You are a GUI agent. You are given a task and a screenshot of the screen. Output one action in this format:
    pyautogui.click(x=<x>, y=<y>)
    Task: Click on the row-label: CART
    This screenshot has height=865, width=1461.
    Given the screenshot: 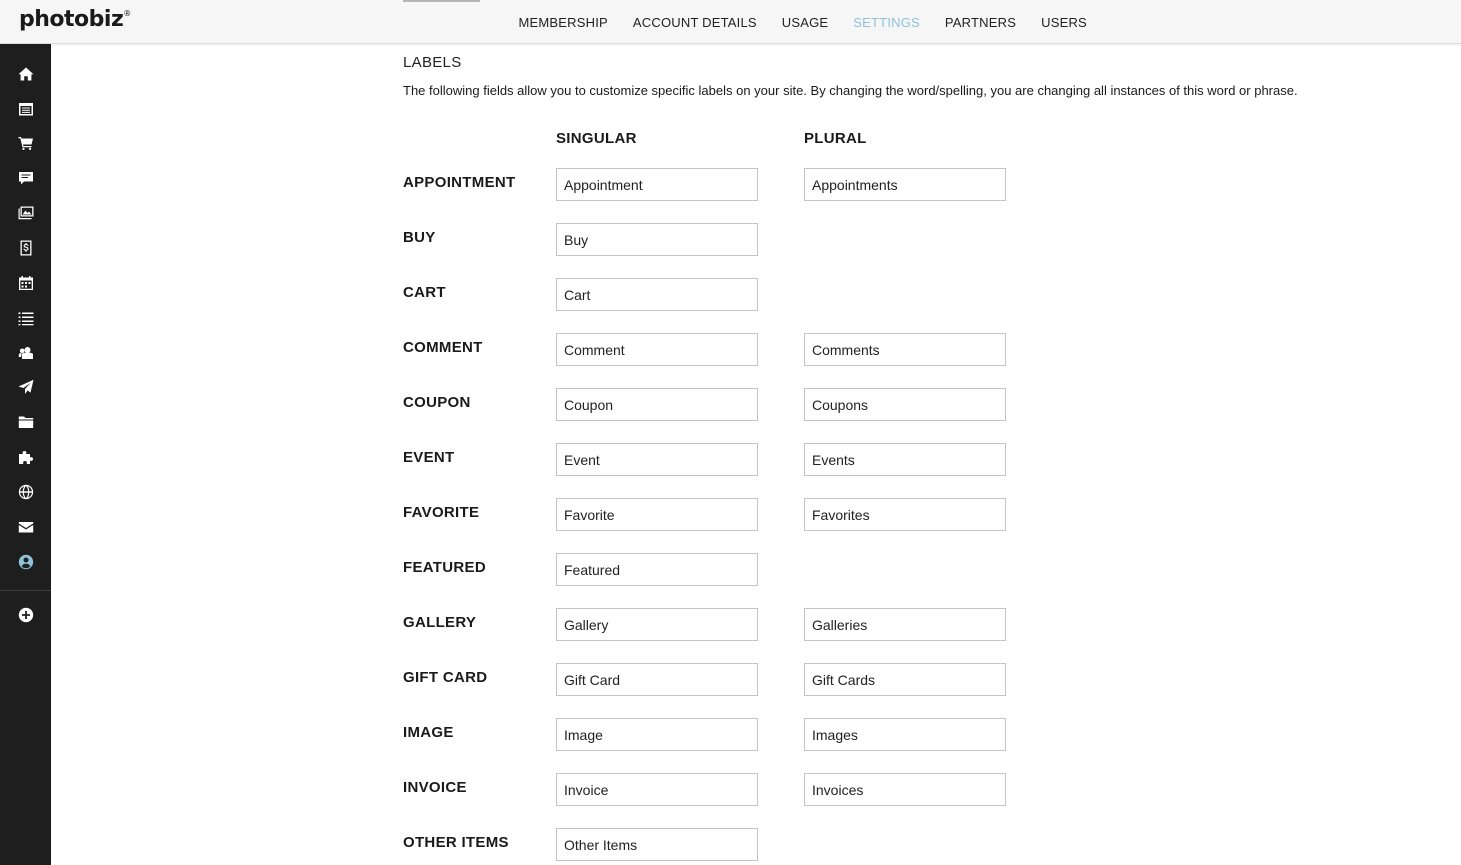 What is the action you would take?
    pyautogui.click(x=424, y=292)
    